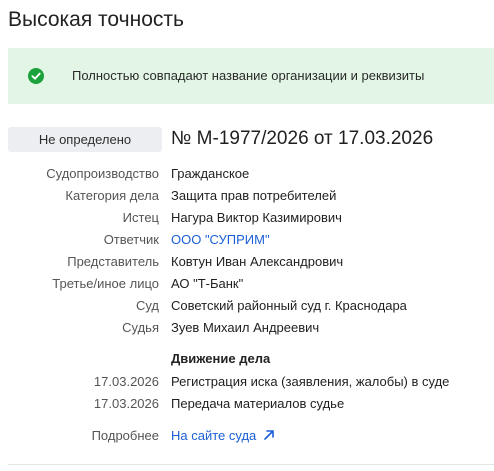  Describe the element at coordinates (210, 173) in the screenshot. I see `detail-value: Гражданское` at that location.